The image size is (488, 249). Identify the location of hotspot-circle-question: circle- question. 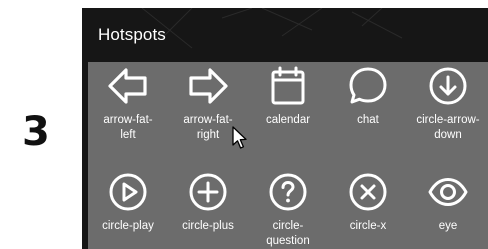
(288, 208).